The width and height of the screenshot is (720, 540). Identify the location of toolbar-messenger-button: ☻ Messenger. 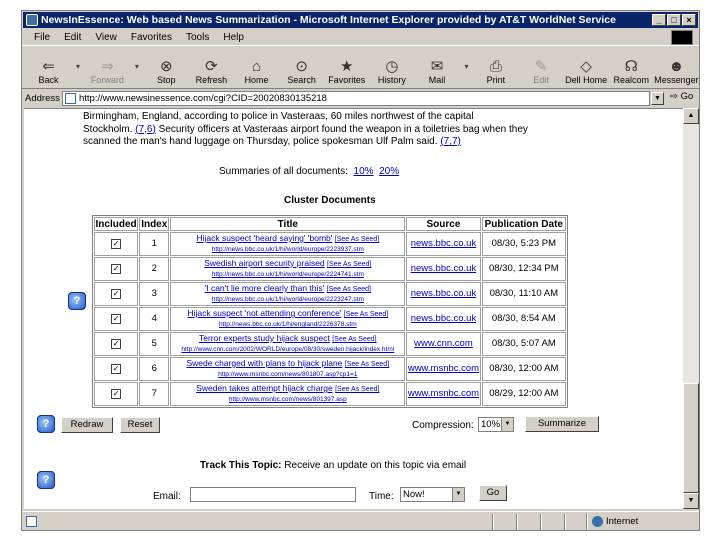
(676, 67).